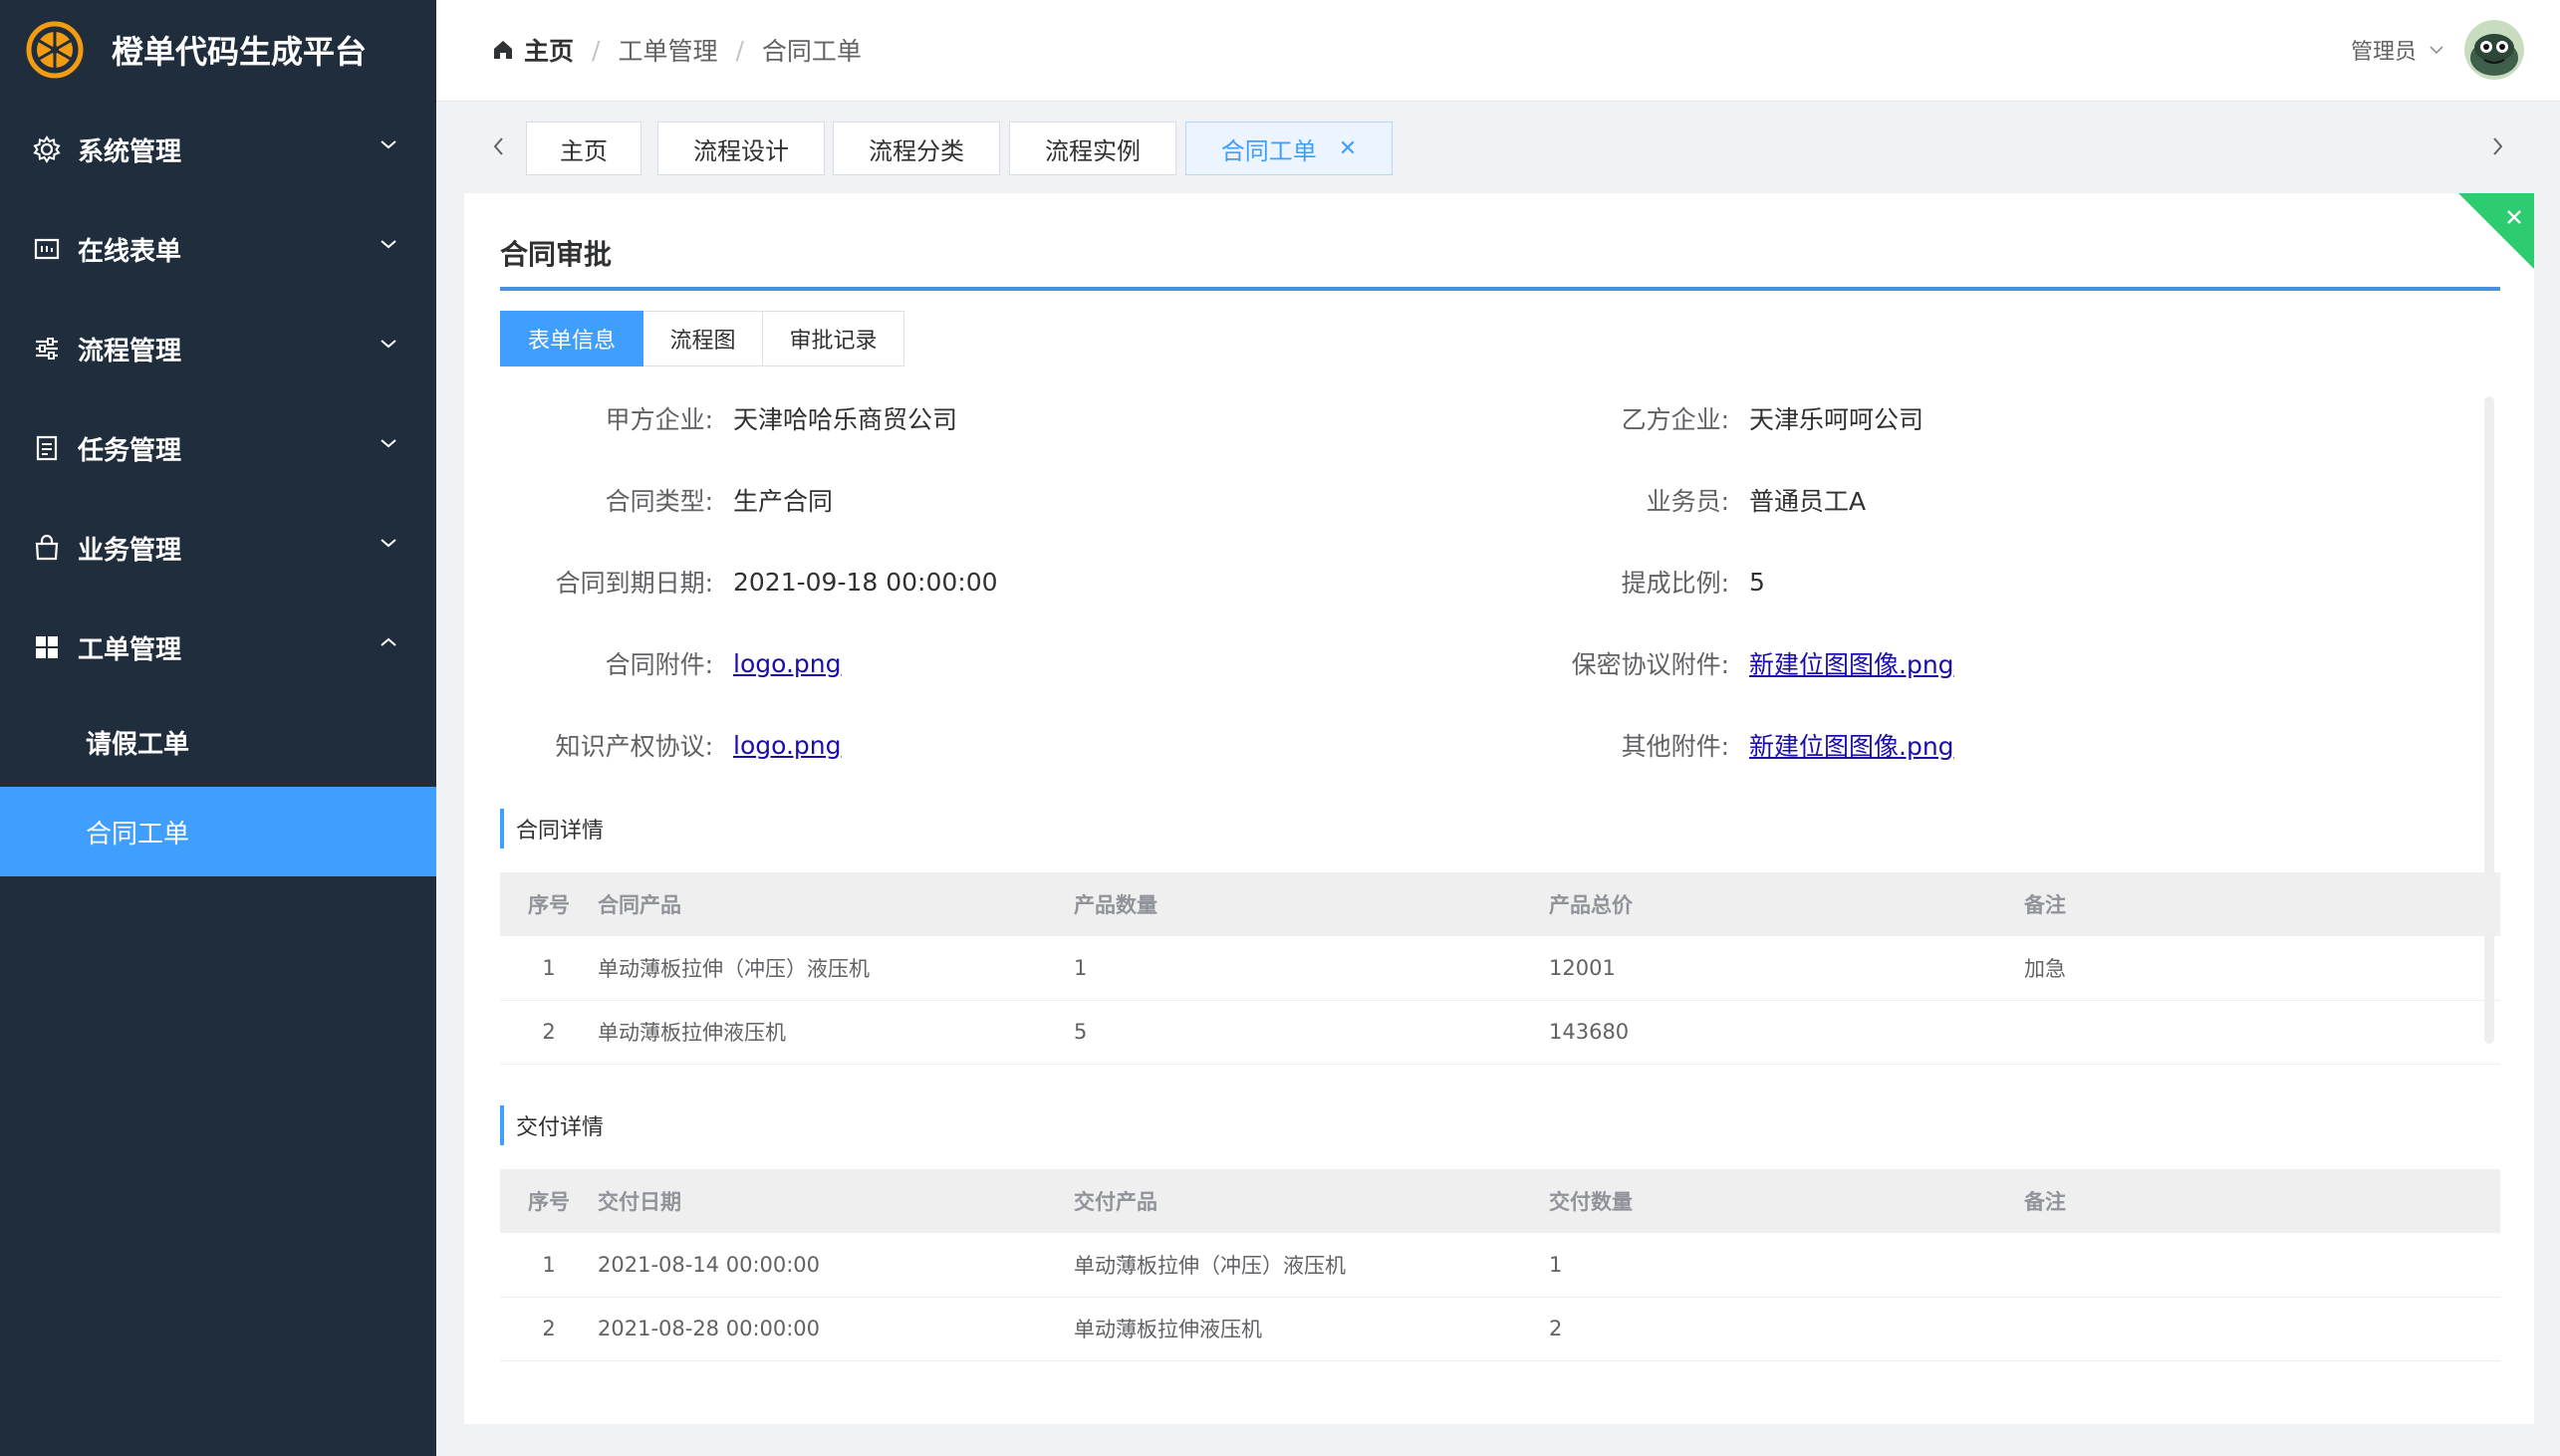 The width and height of the screenshot is (2560, 1456). I want to click on user-menu: 管理员, so click(2437, 50).